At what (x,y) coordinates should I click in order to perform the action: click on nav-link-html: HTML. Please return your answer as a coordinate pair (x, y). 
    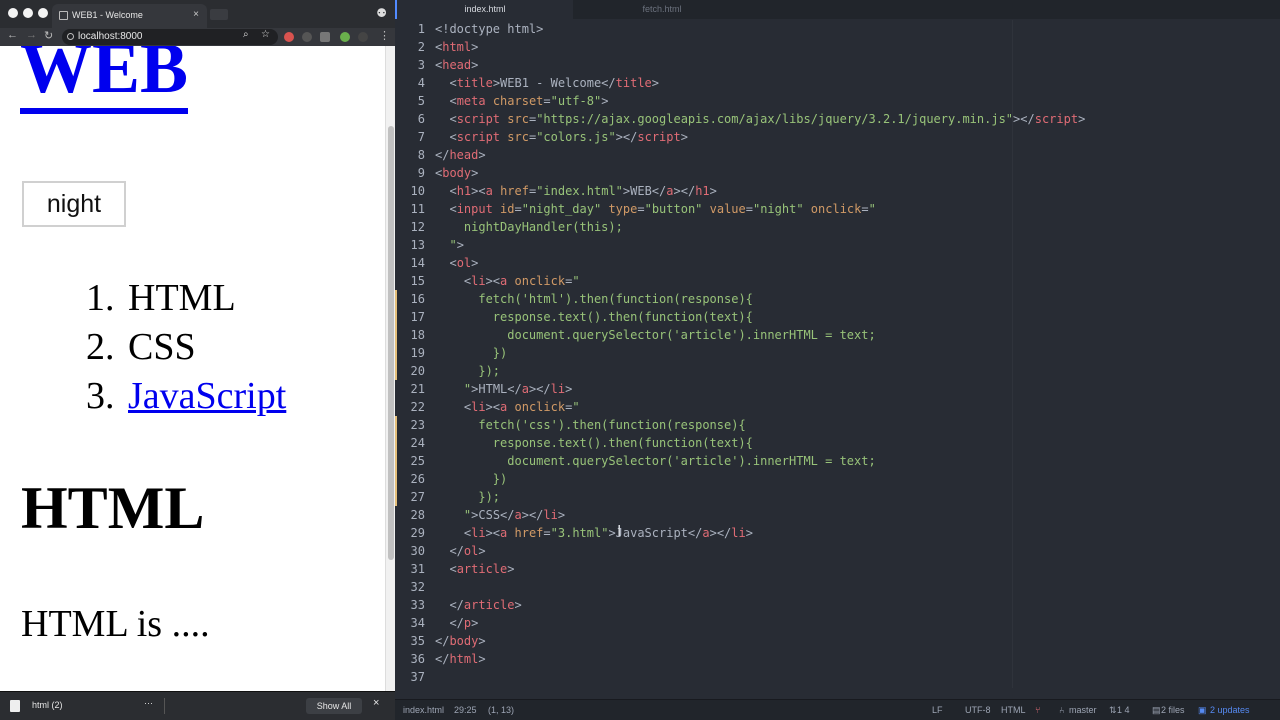
    Looking at the image, I should click on (182, 298).